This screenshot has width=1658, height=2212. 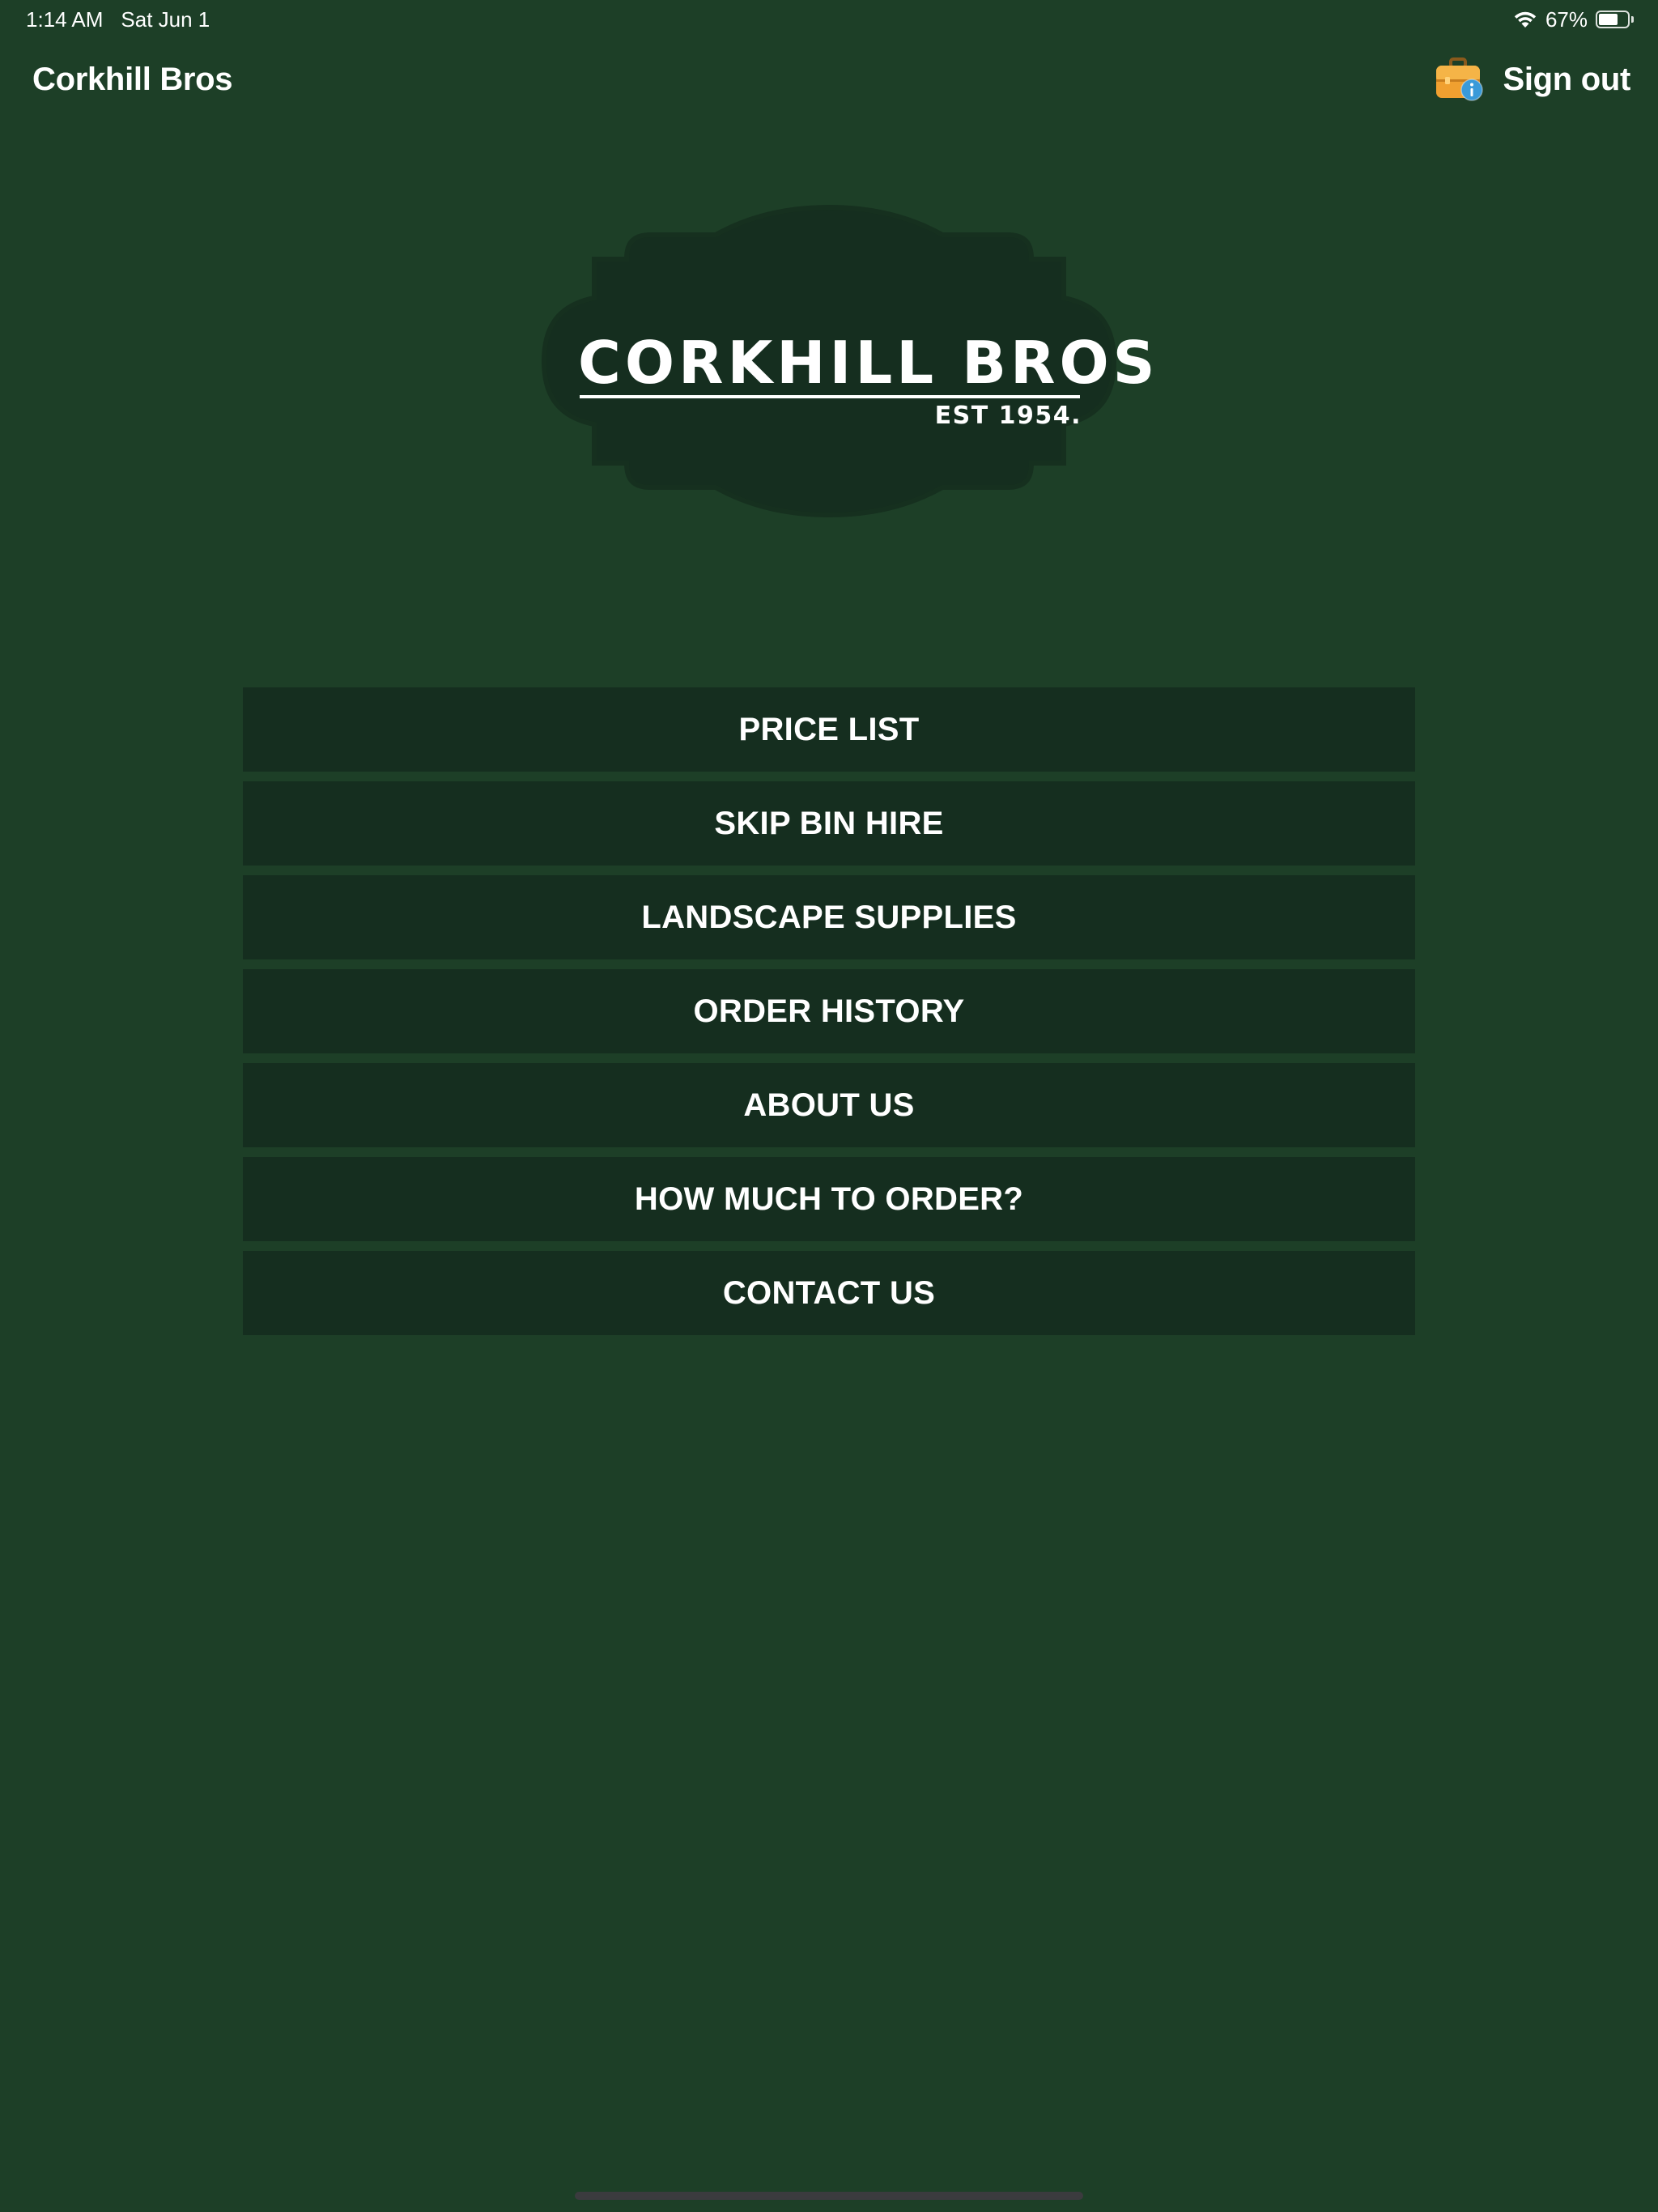 What do you see at coordinates (1632, 19) in the screenshot?
I see `battery-cap` at bounding box center [1632, 19].